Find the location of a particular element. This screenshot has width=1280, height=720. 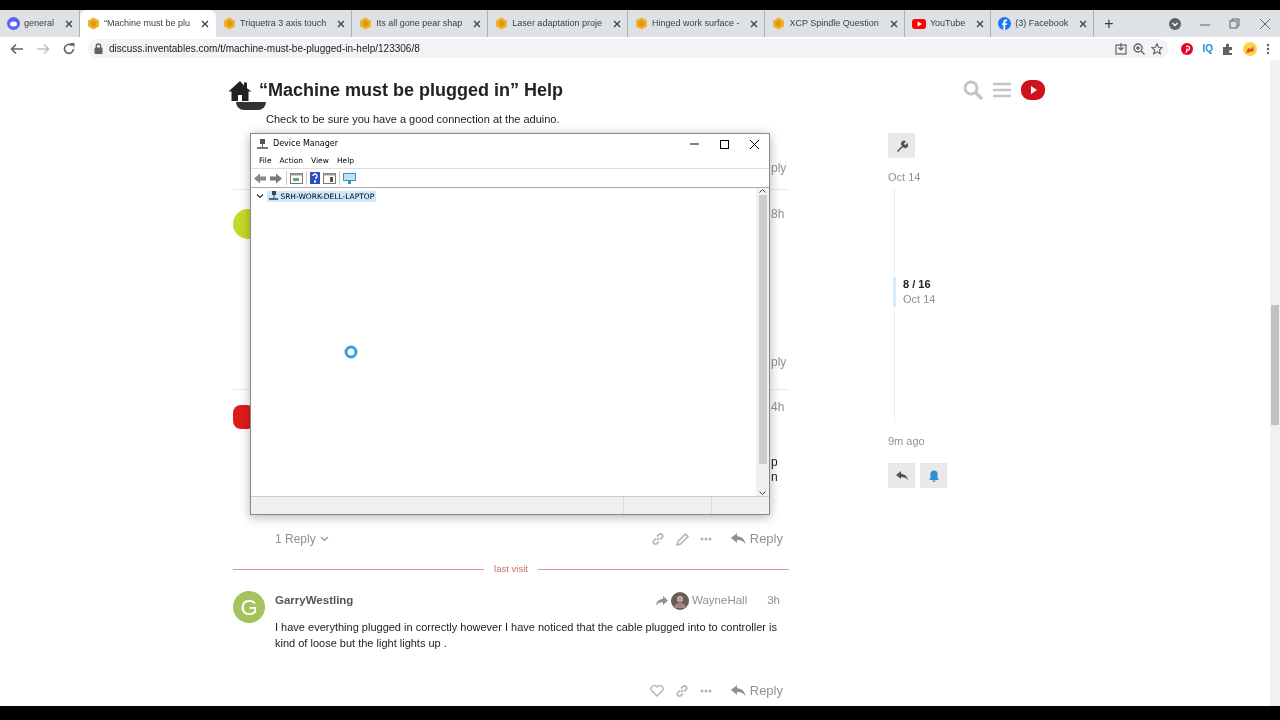

post-text-fragment: n is located at coordinates (774, 477).